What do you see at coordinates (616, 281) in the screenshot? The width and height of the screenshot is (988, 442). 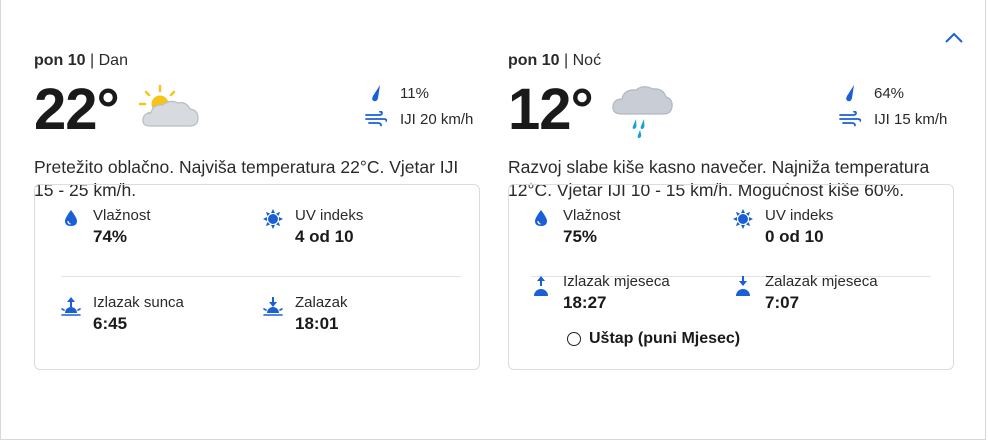 I see `moonrise-label: Izlazak mjeseca` at bounding box center [616, 281].